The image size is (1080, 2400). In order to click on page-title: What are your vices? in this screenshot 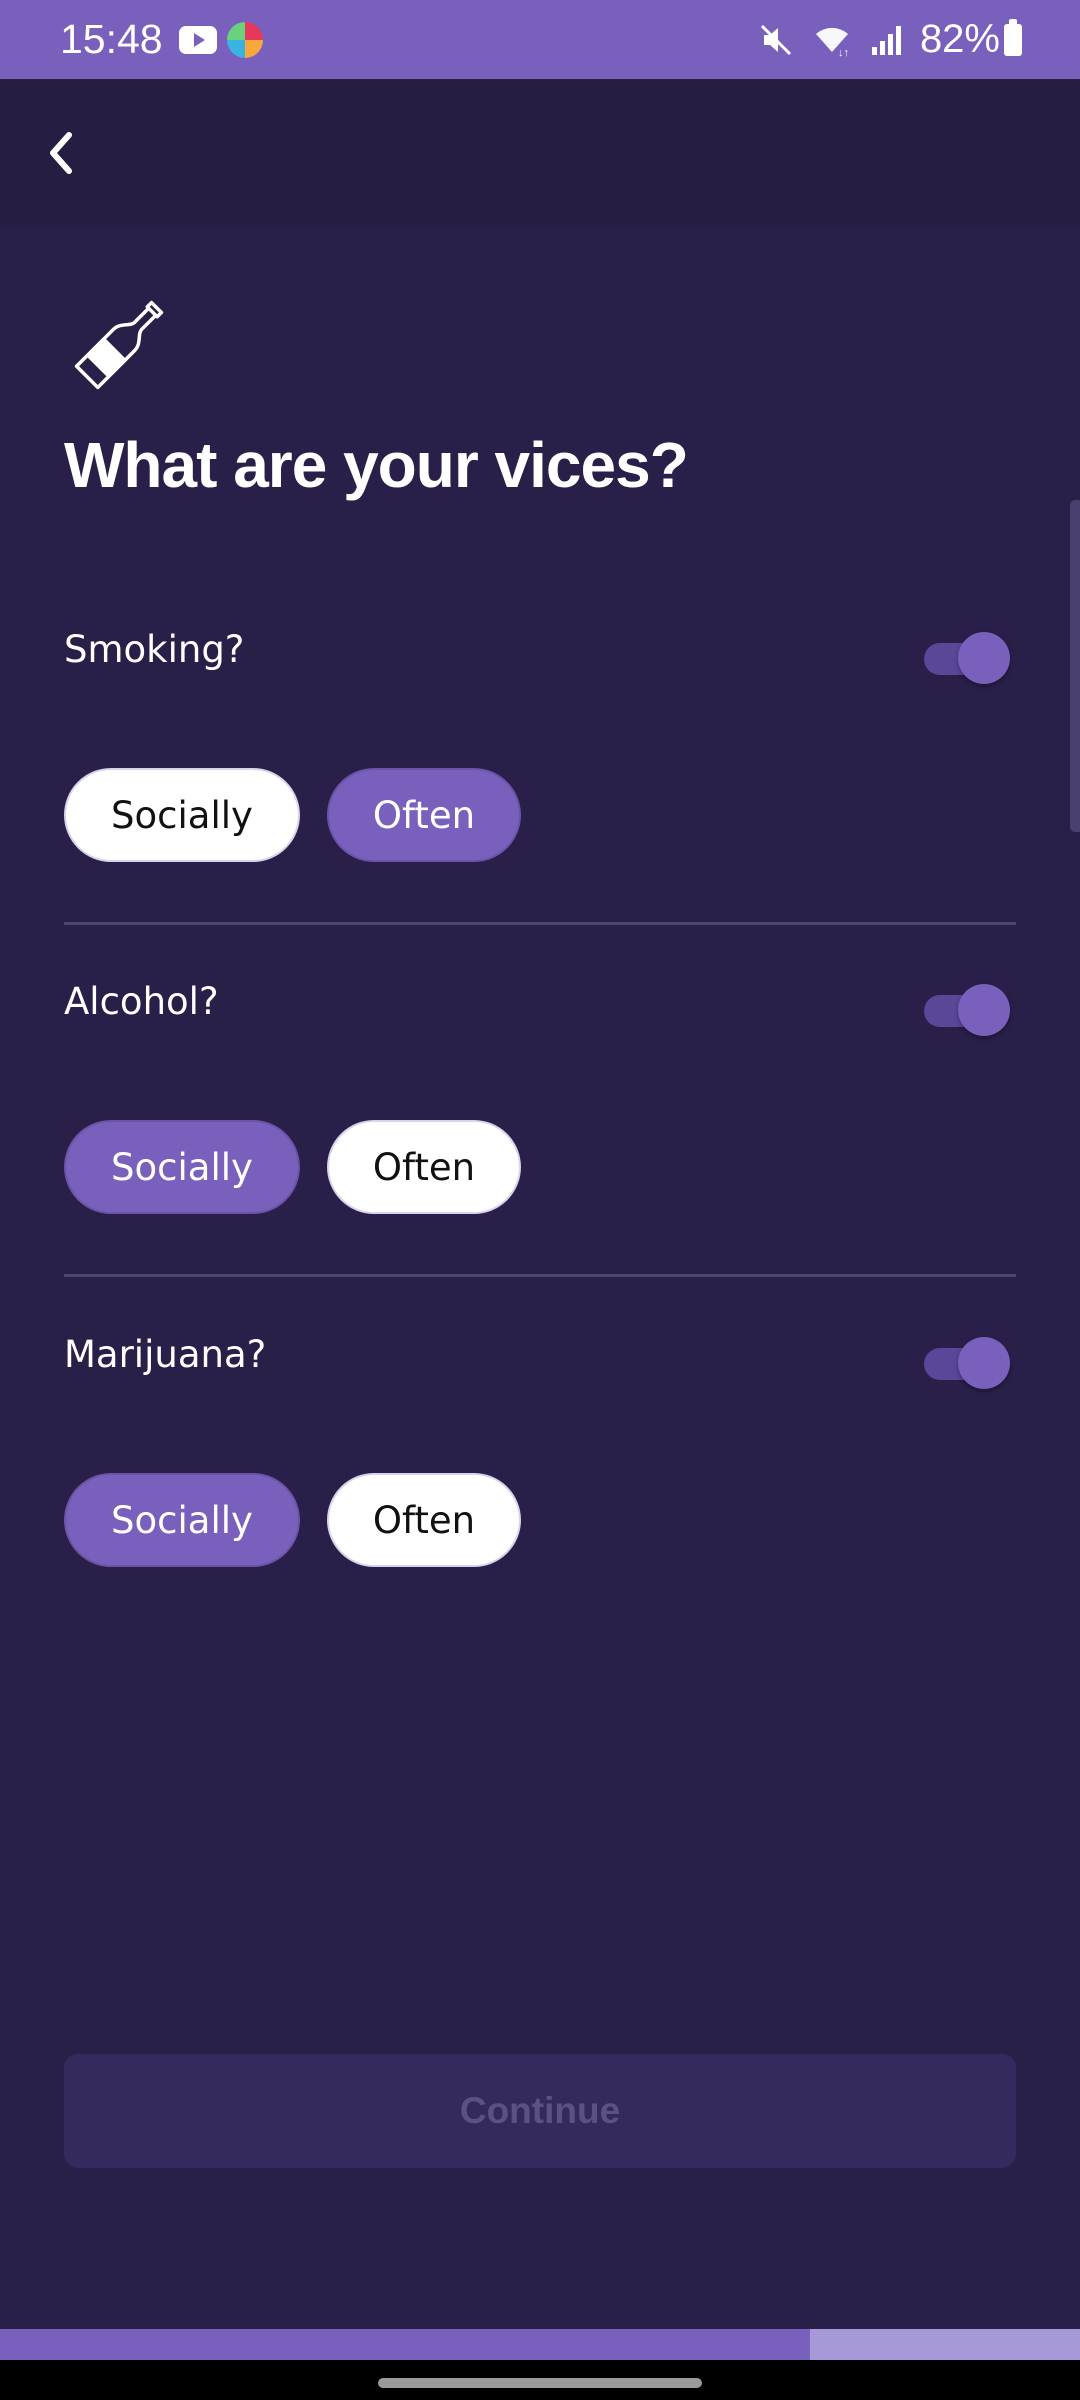, I will do `click(376, 465)`.